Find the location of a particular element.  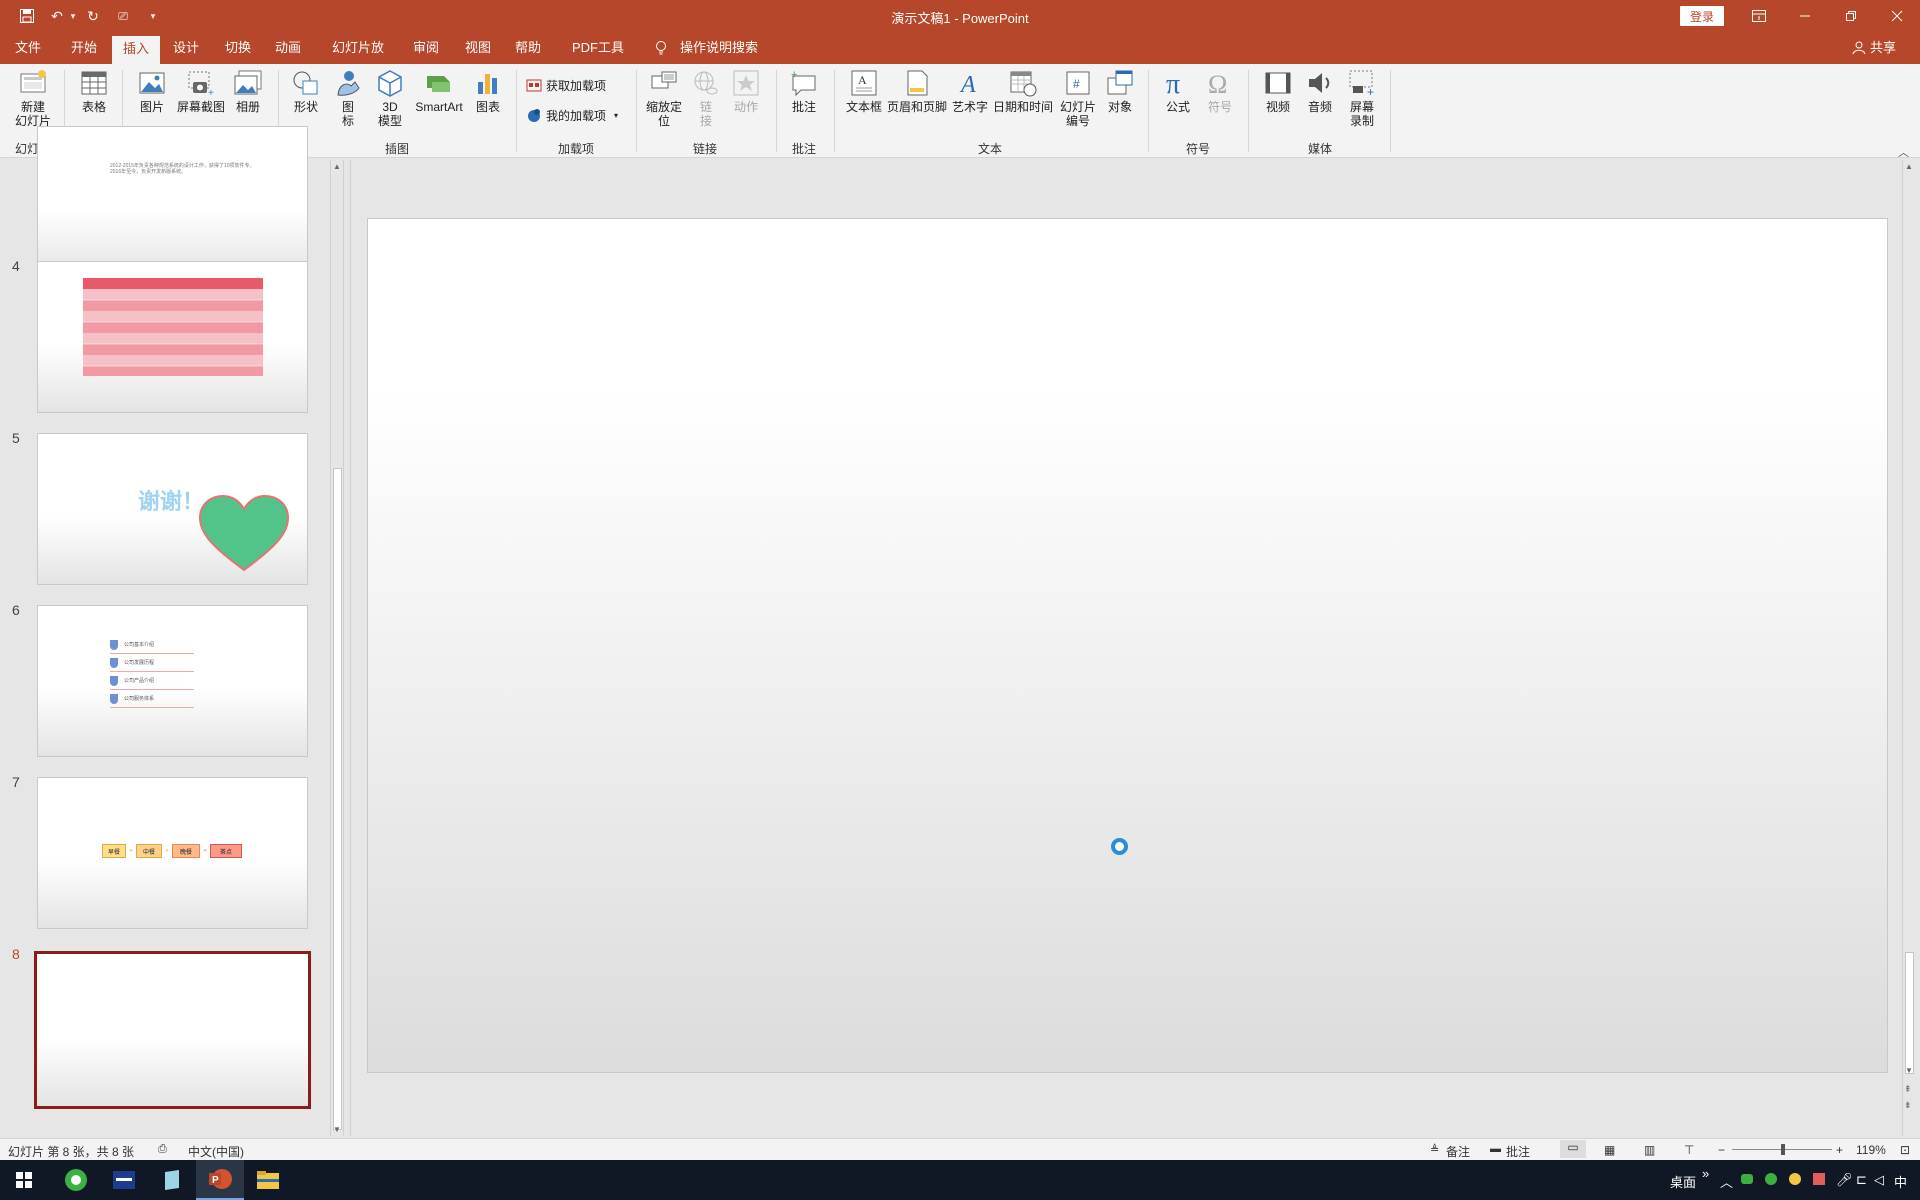

accessibility-icon: ⎙ is located at coordinates (162, 1149).